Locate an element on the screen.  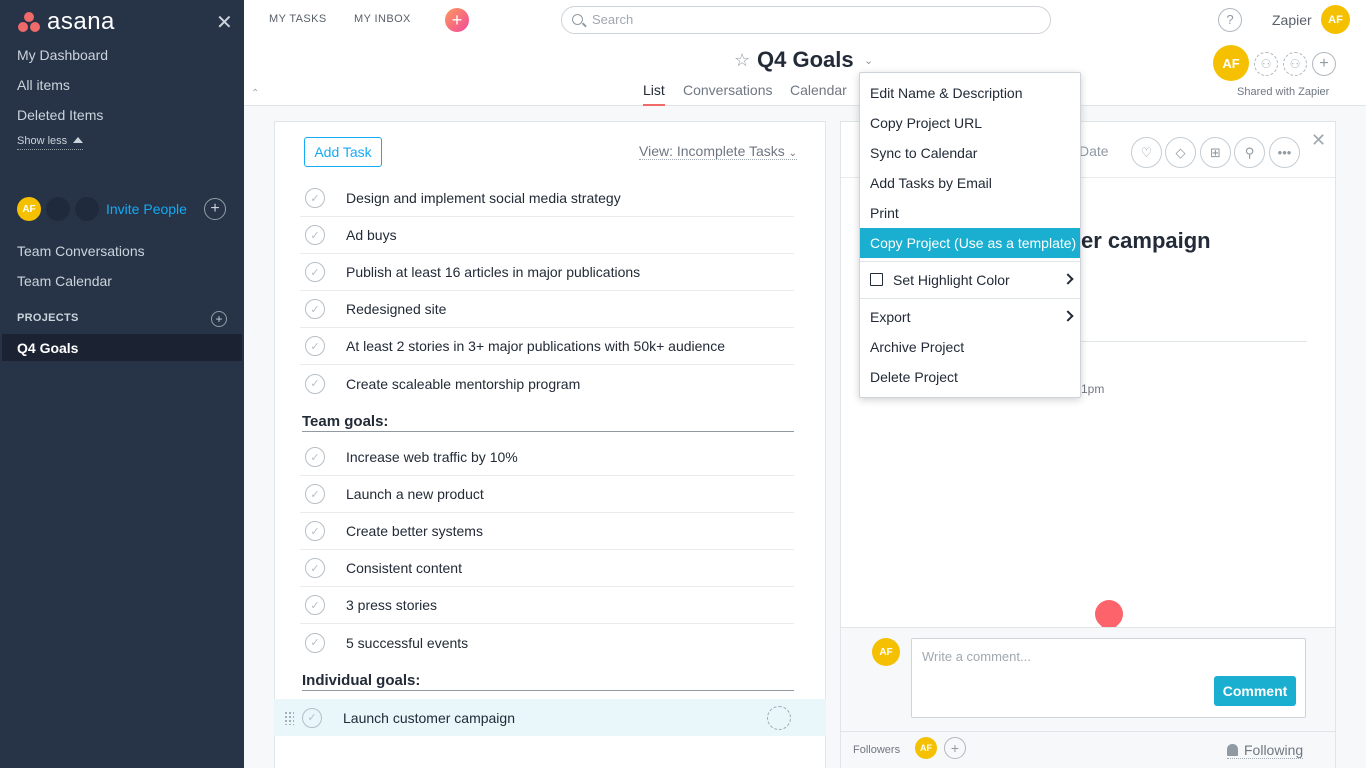
tab-conversations: Conversations is located at coordinates (728, 93).